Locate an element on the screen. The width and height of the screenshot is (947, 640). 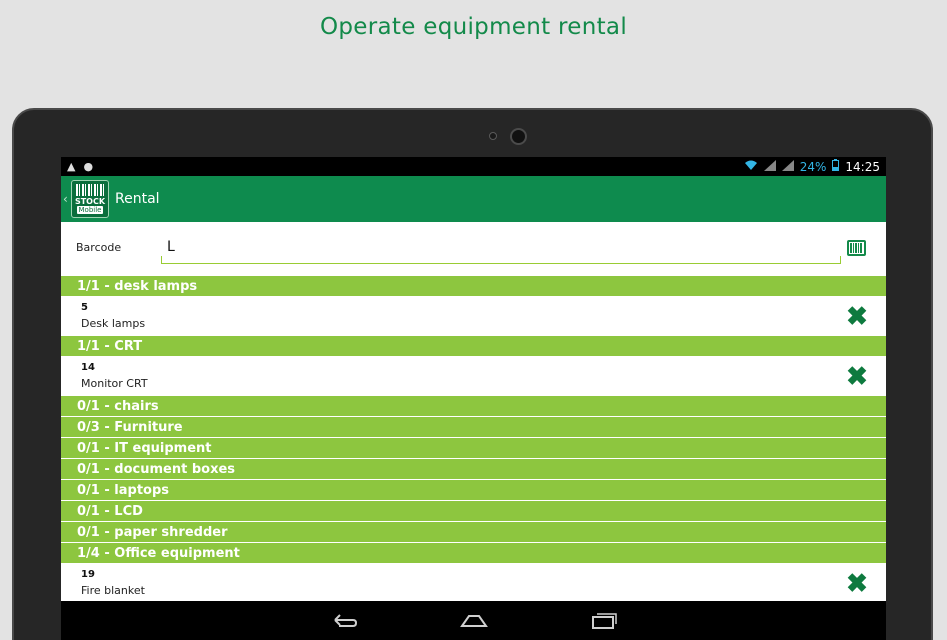
barcode-input is located at coordinates (501, 247).